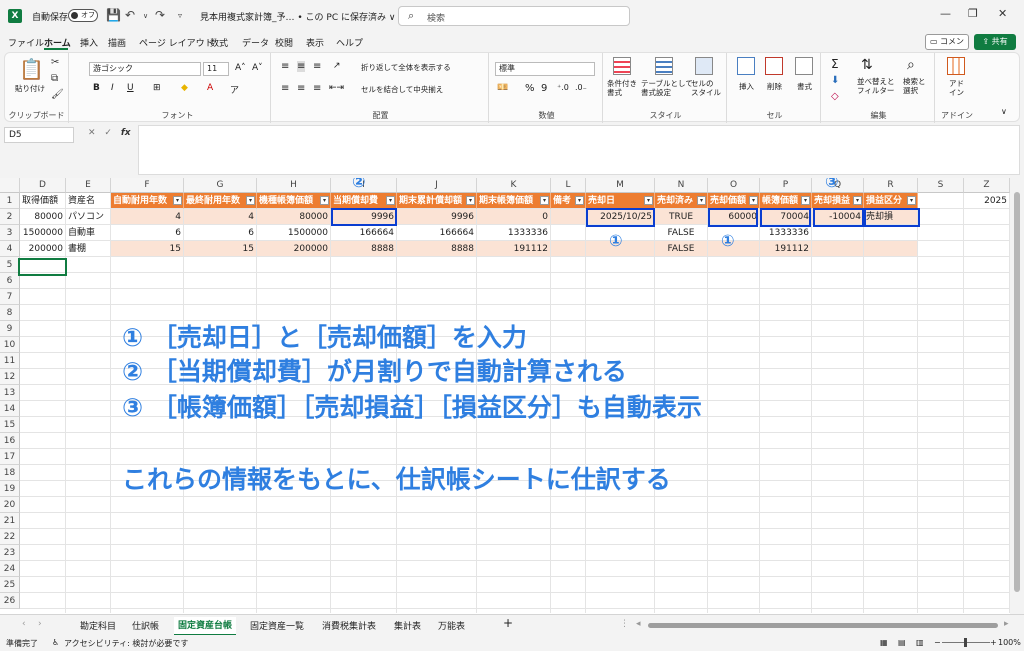  What do you see at coordinates (987, 185) in the screenshot?
I see `column-header-z: Z` at bounding box center [987, 185].